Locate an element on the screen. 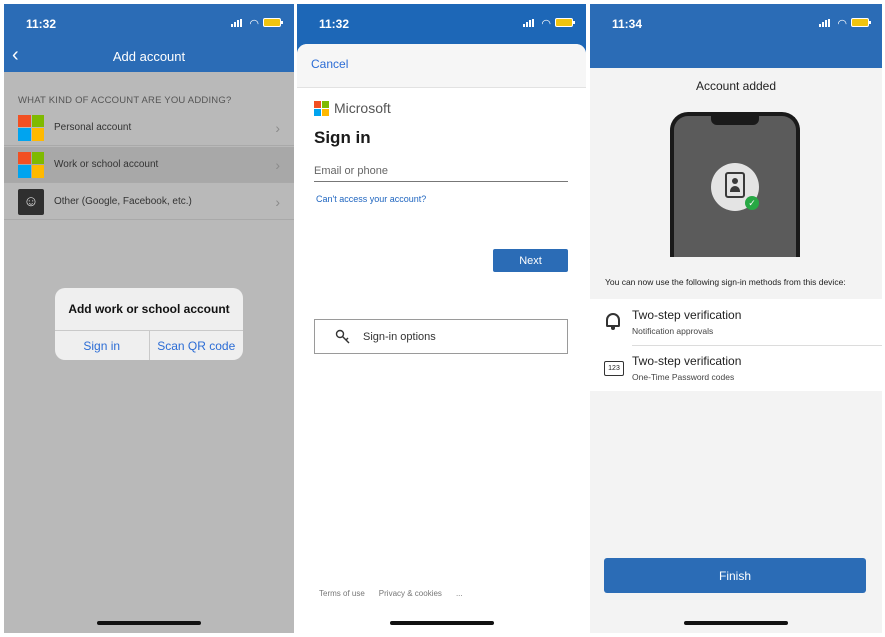 The height and width of the screenshot is (637, 885). id-badge-icon is located at coordinates (735, 185).